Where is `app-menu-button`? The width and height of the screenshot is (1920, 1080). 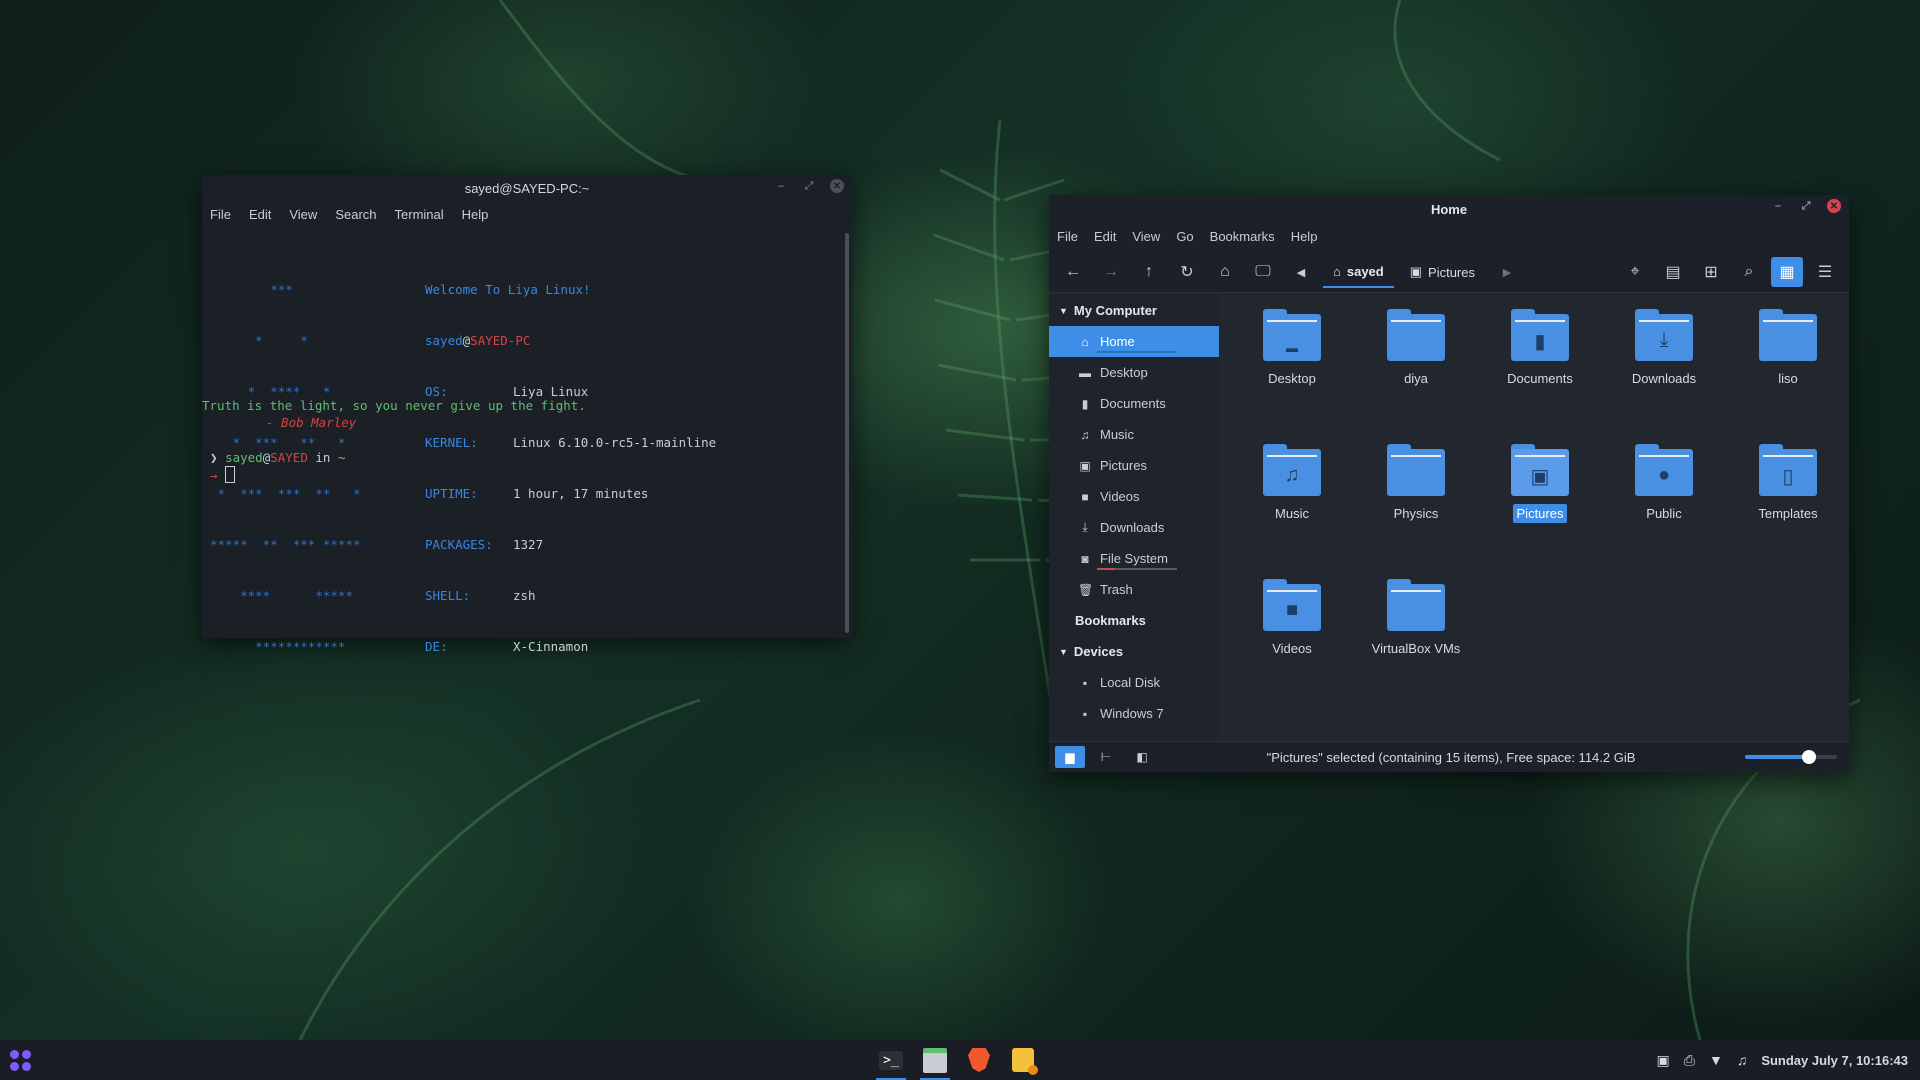 app-menu-button is located at coordinates (20, 1060).